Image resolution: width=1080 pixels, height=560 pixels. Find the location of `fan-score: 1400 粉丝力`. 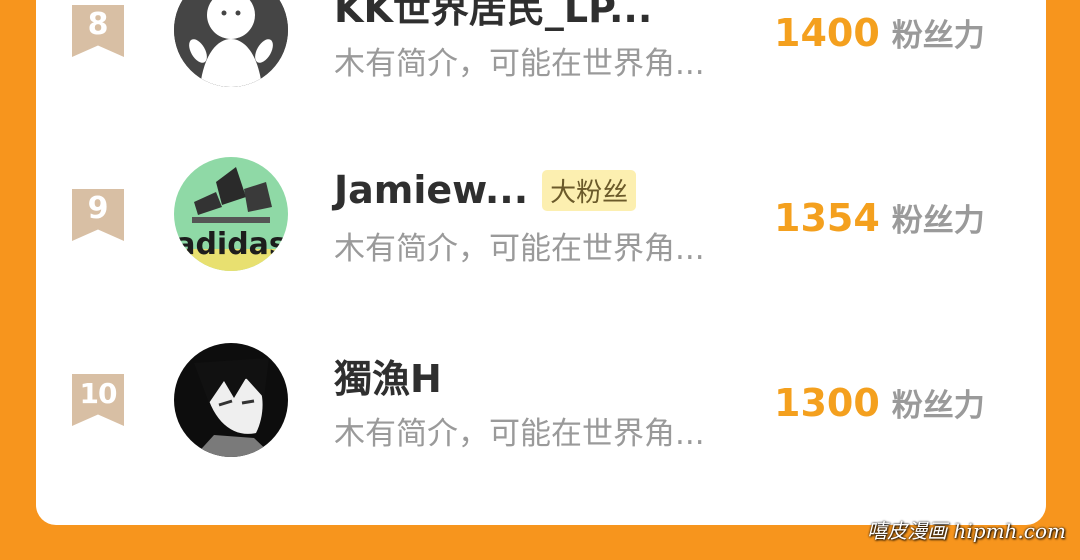

fan-score: 1400 粉丝力 is located at coordinates (879, 32).